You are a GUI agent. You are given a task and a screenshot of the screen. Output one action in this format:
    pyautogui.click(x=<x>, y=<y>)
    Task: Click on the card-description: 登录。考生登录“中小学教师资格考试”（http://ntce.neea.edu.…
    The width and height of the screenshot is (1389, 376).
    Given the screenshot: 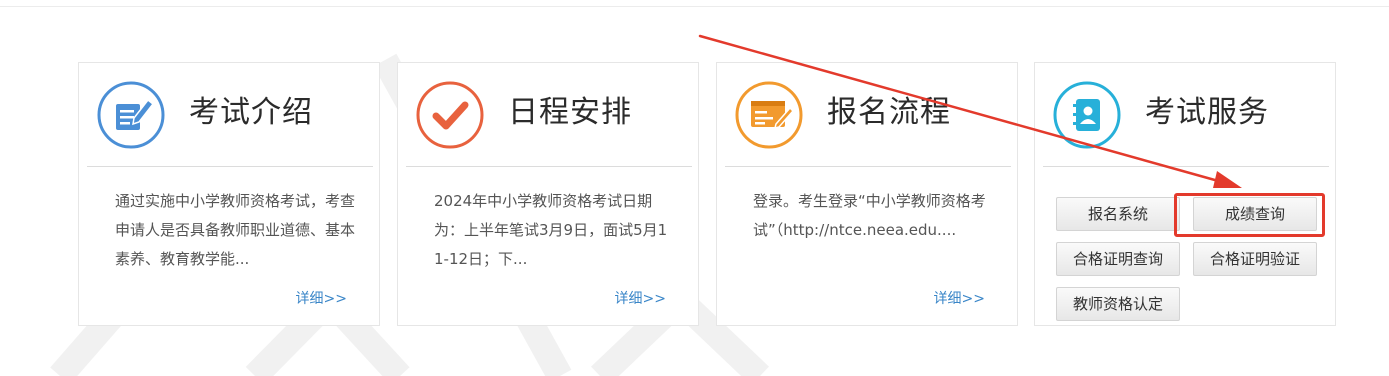 What is the action you would take?
    pyautogui.click(x=869, y=215)
    